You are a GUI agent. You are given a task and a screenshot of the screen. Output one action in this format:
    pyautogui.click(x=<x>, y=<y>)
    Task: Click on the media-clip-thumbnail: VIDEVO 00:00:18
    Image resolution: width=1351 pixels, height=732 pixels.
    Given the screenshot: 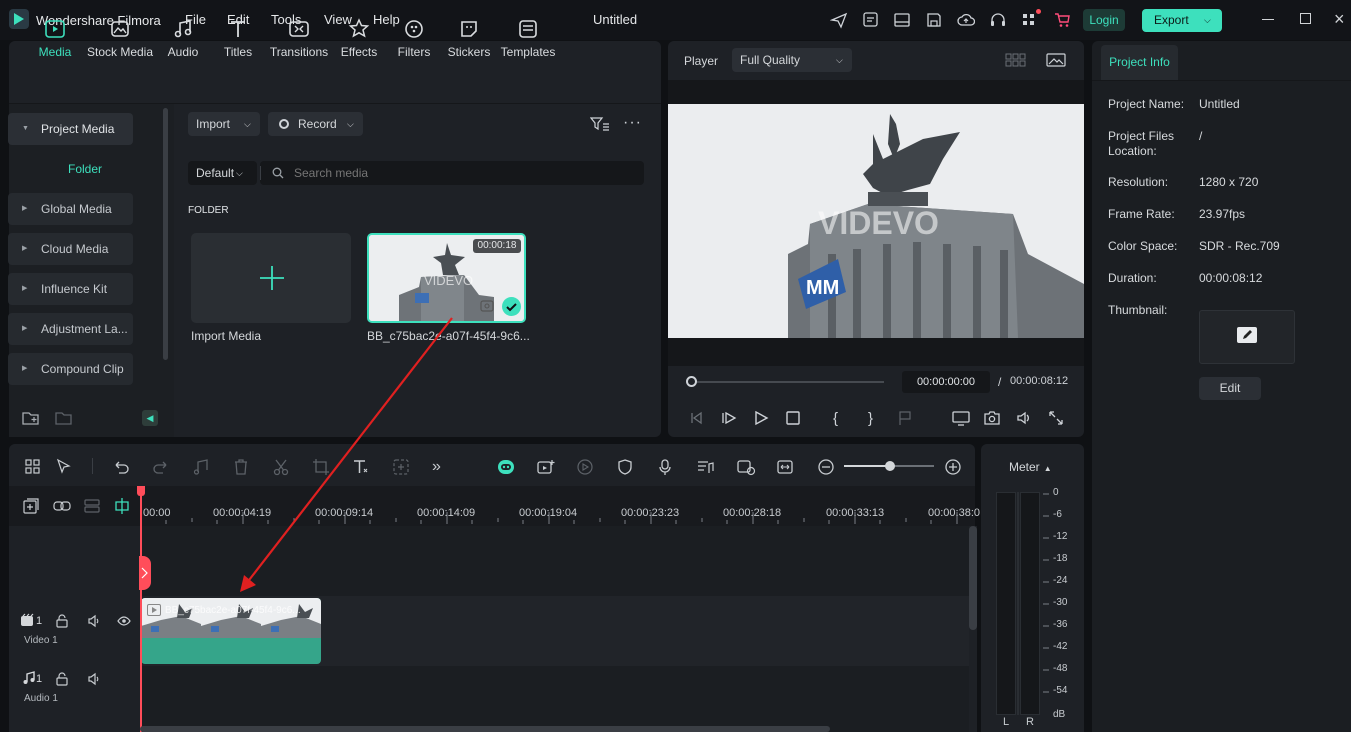 What is the action you would take?
    pyautogui.click(x=446, y=278)
    